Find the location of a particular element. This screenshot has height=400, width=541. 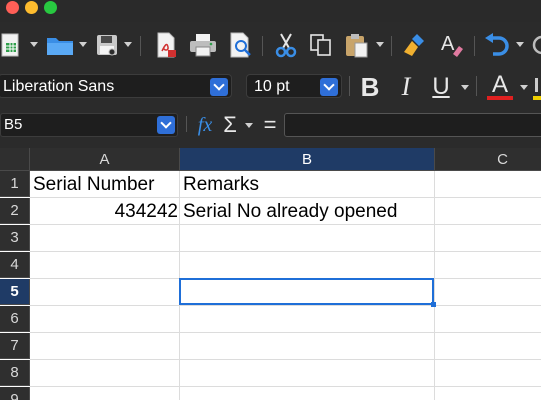

print-preview-icon is located at coordinates (240, 45).